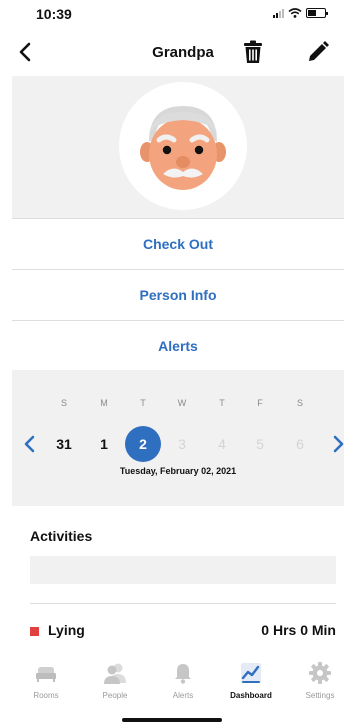 Image resolution: width=344 pixels, height=723 pixels. I want to click on weekday-label: F, so click(260, 403).